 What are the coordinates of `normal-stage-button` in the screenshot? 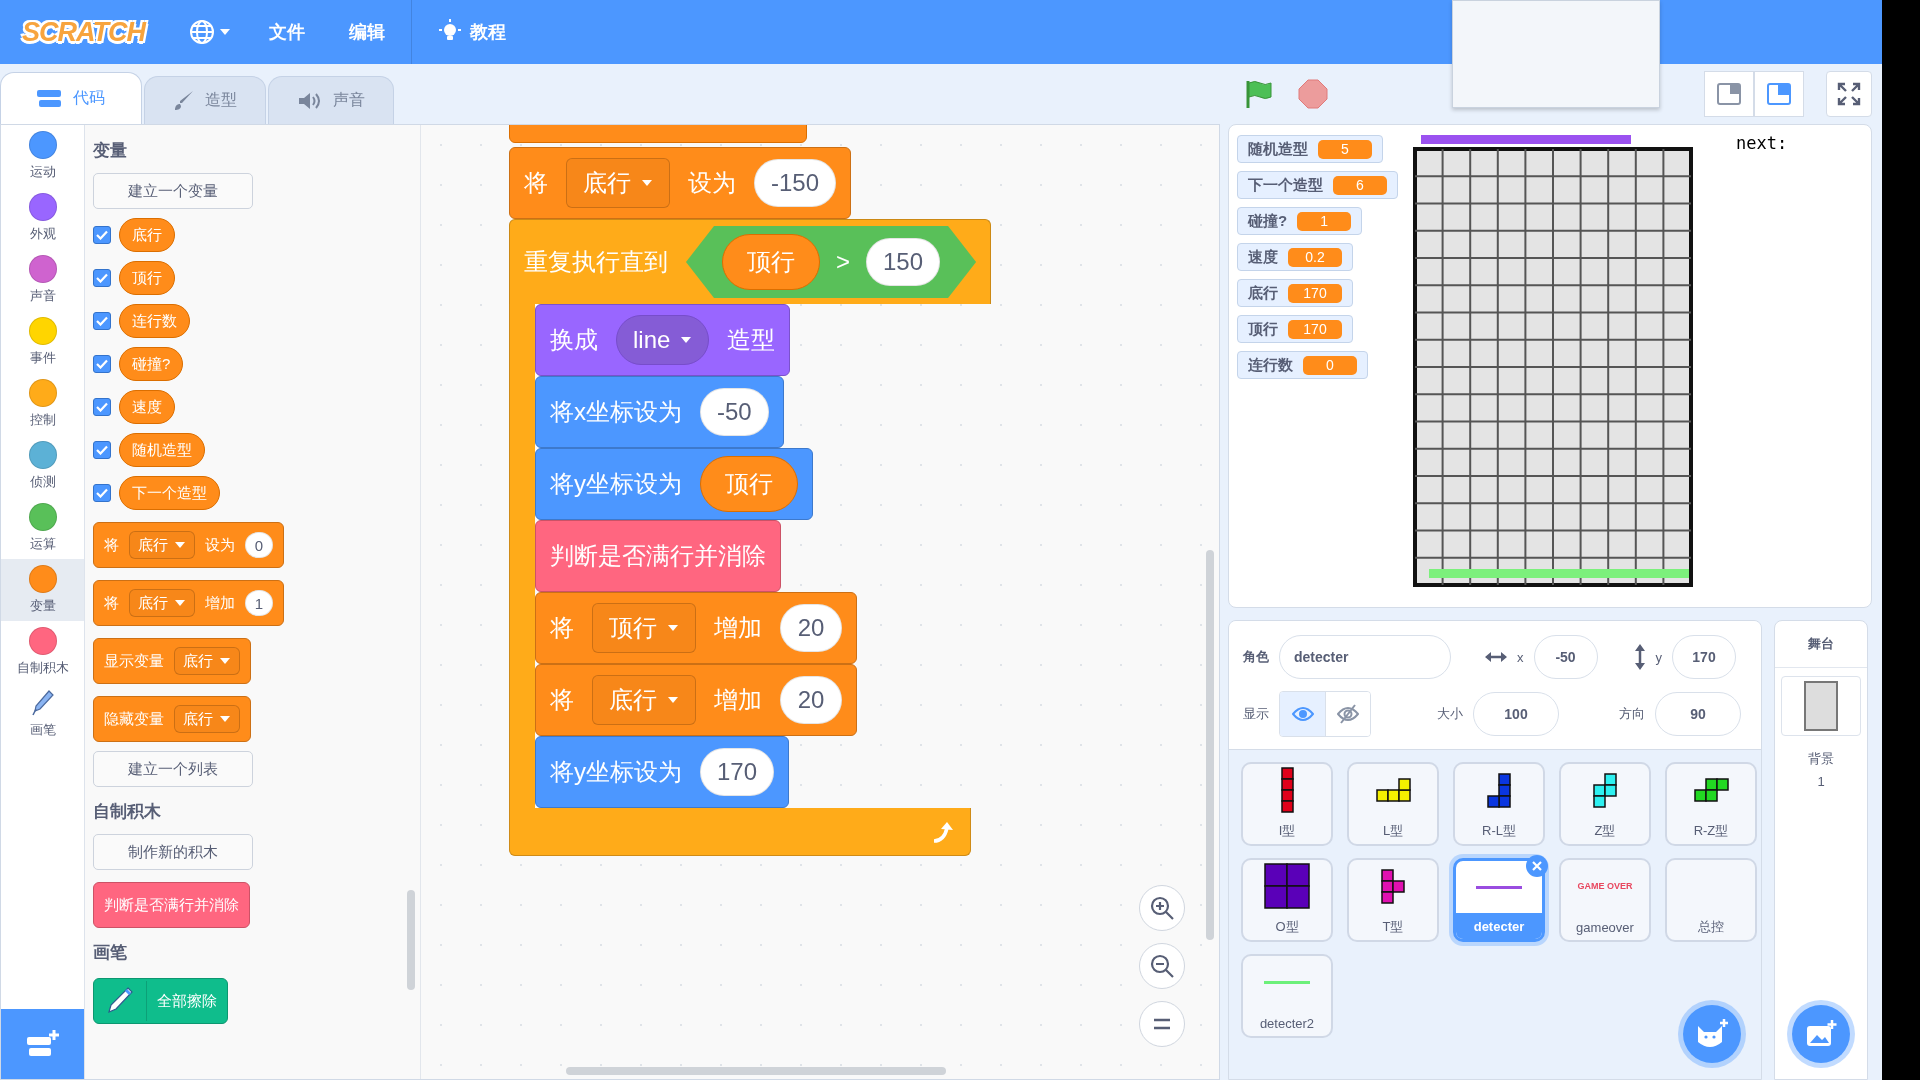 It's located at (1779, 94).